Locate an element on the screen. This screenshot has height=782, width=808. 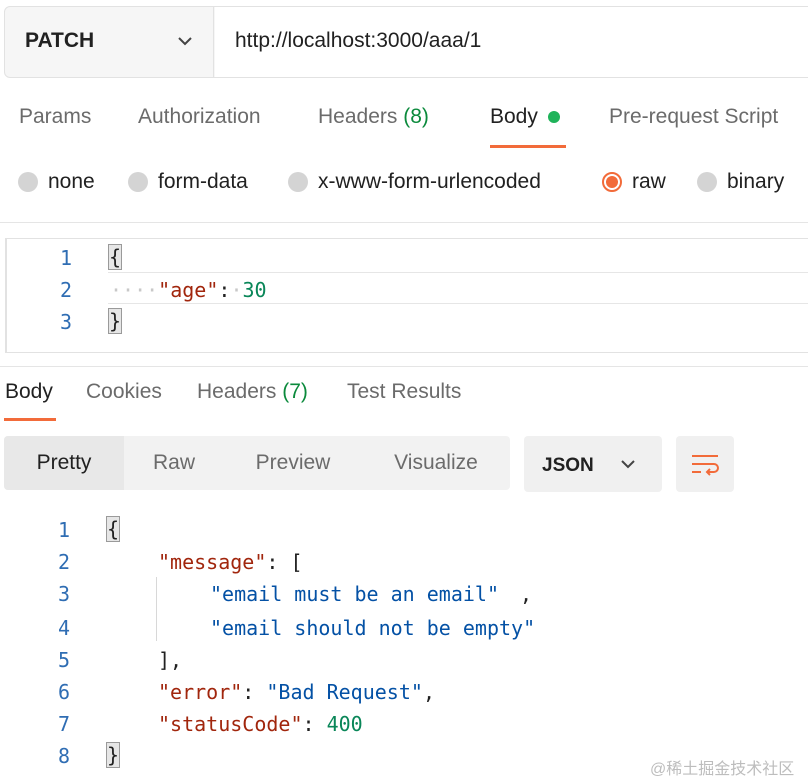
json-string: "email should not be empty" is located at coordinates (373, 628).